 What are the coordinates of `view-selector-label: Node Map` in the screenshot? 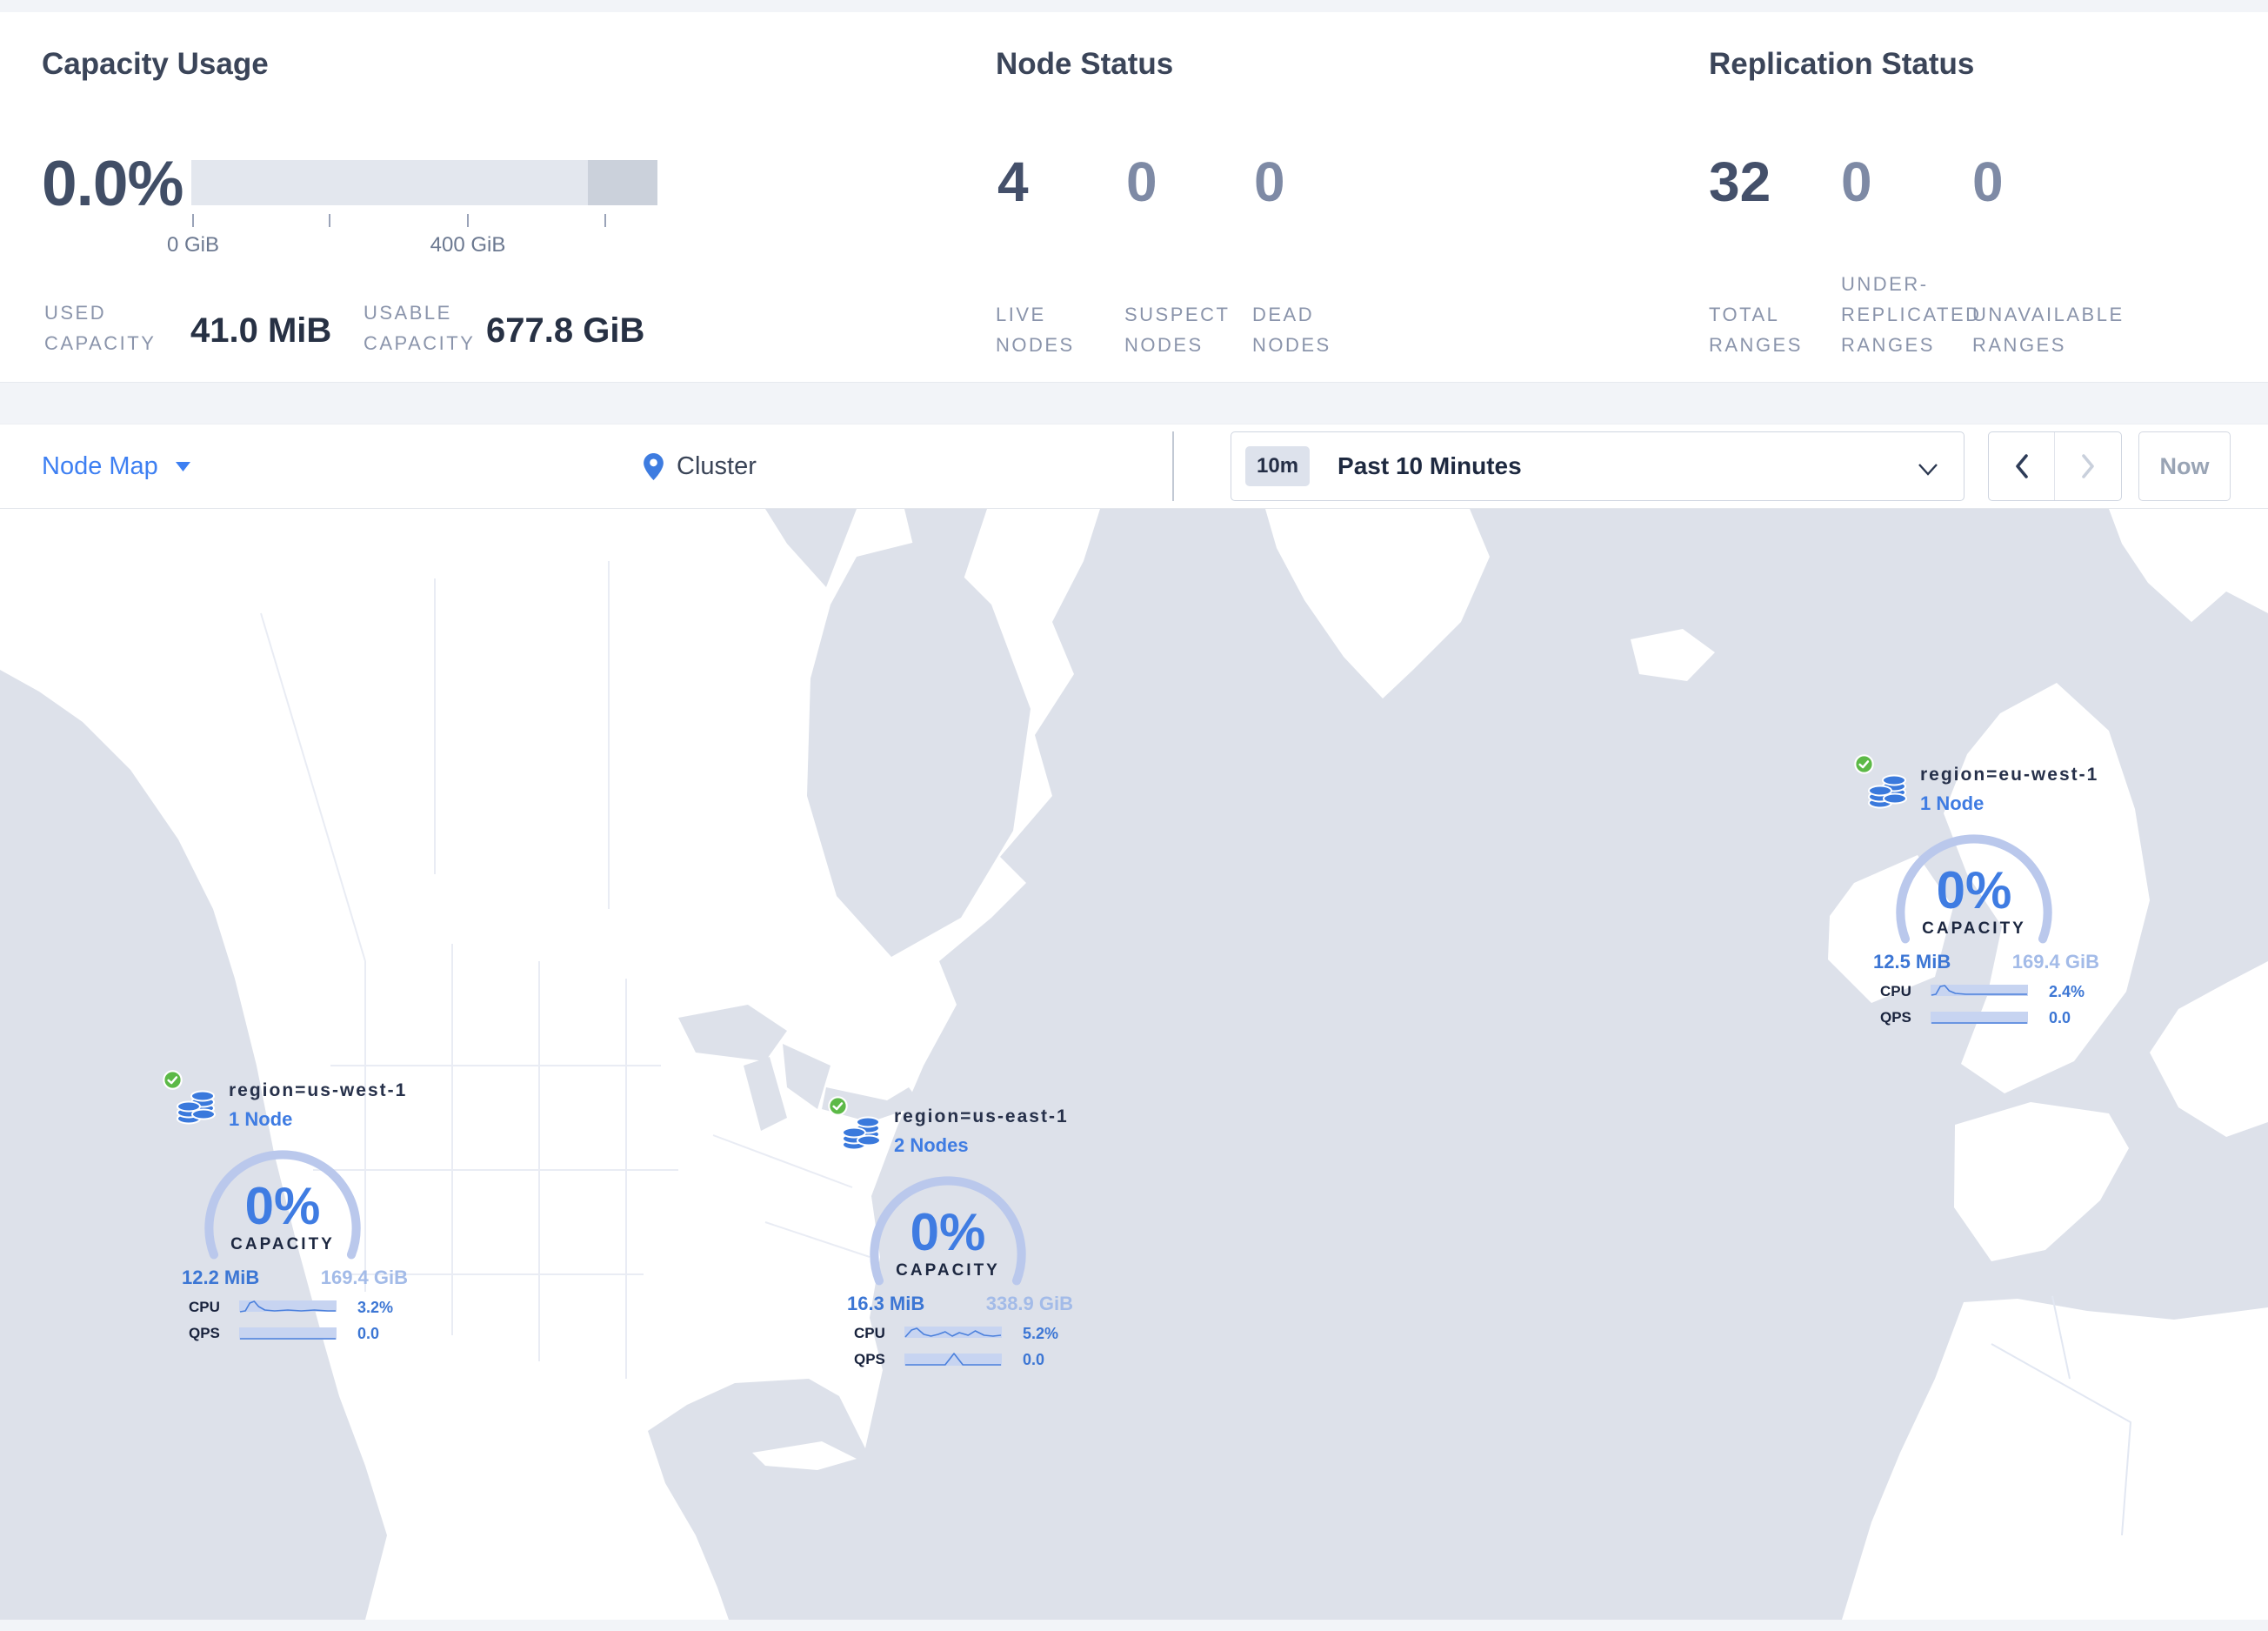 It's located at (100, 465).